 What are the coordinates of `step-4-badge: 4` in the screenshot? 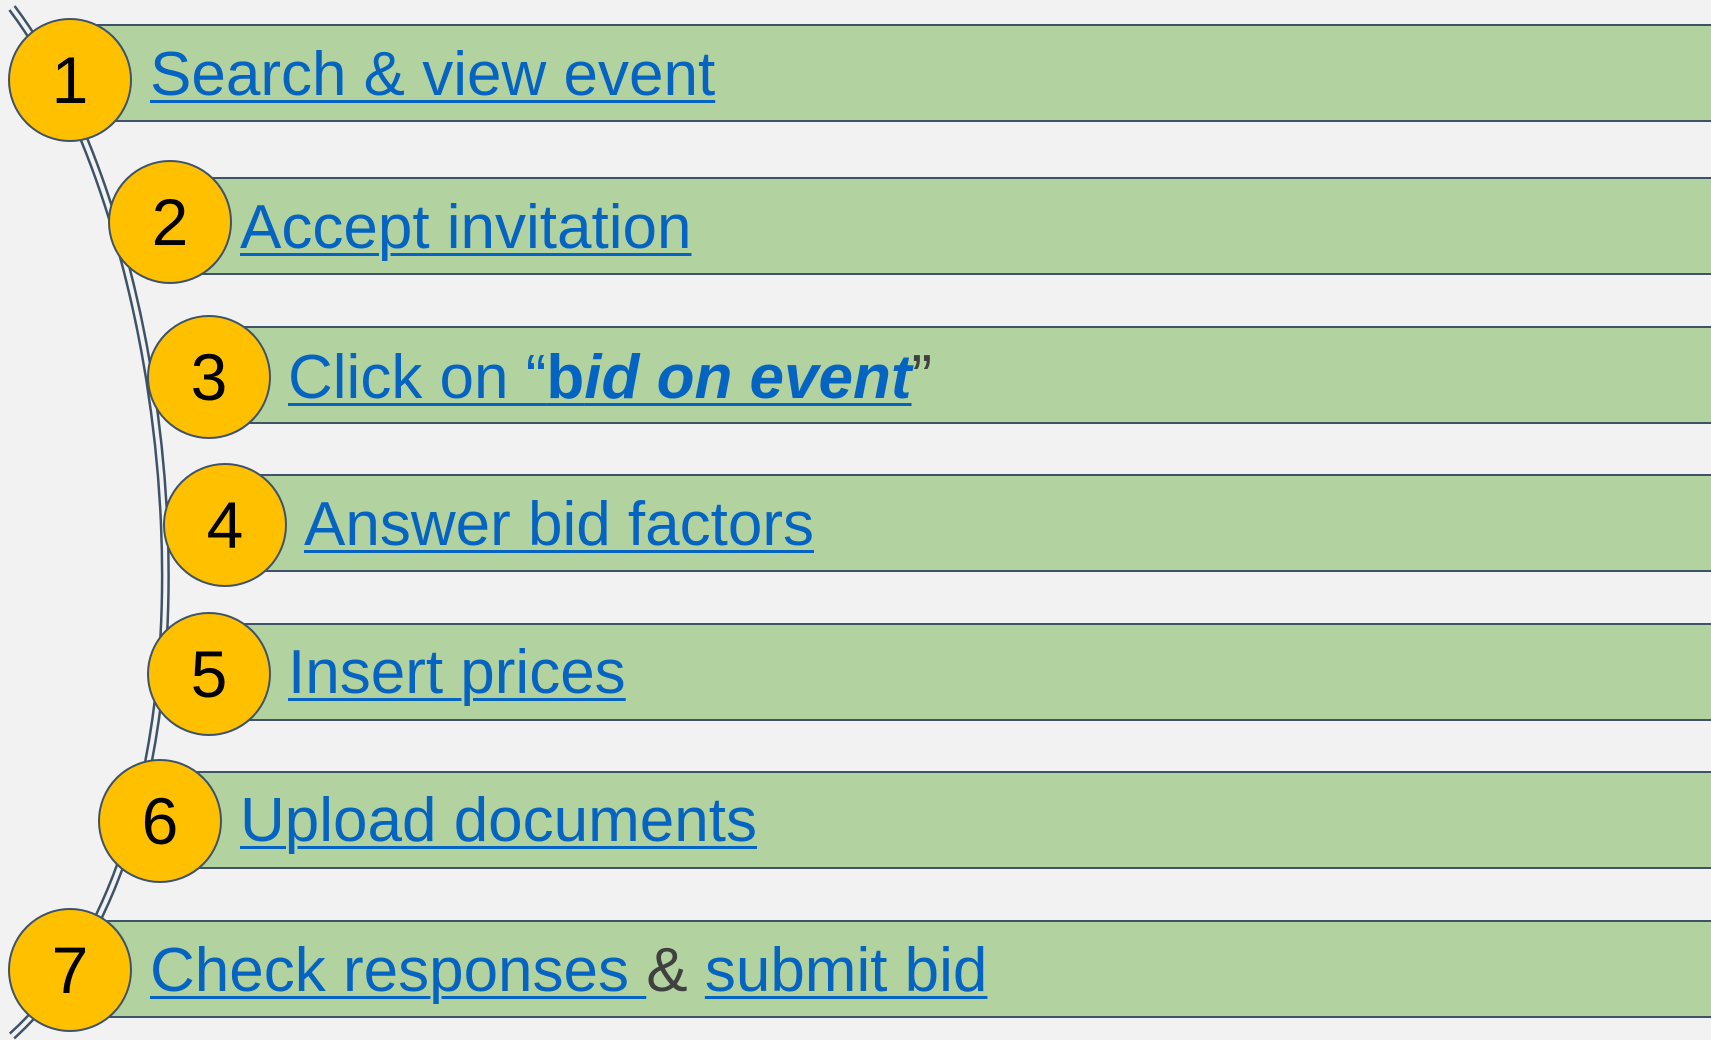 It's located at (225, 525).